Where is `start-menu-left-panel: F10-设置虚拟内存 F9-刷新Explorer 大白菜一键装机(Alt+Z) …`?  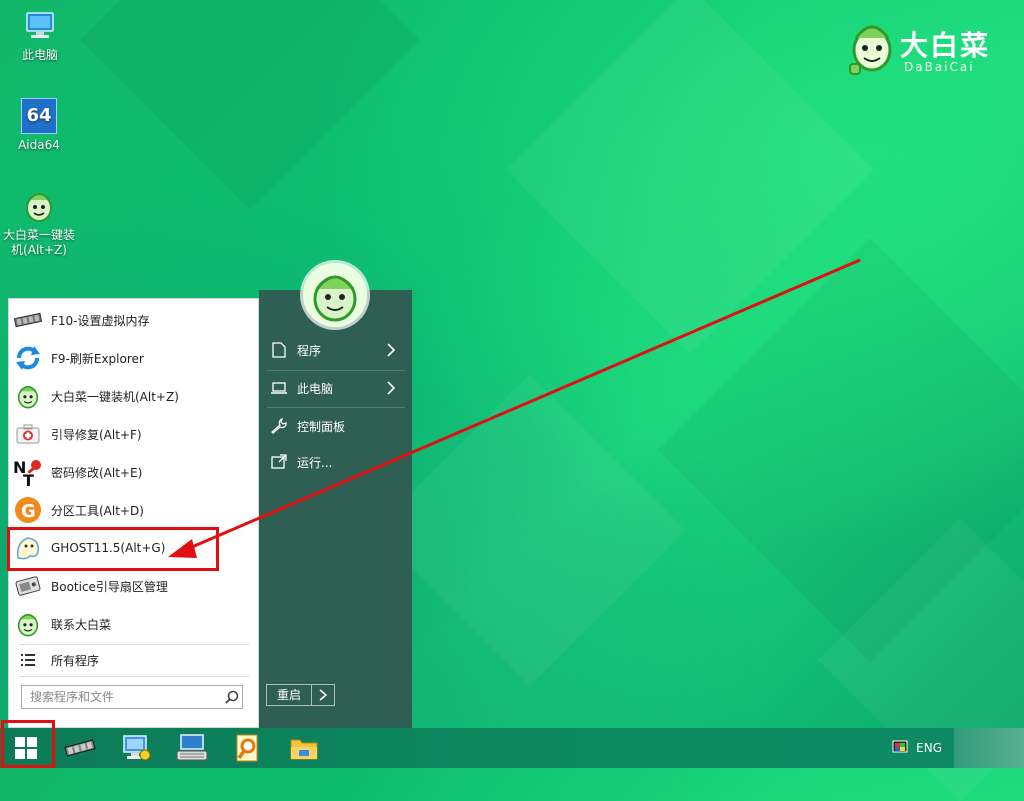
start-menu-left-panel: F10-设置虚拟内存 F9-刷新Explorer 大白菜一键装机(Alt+Z) … is located at coordinates (133, 513).